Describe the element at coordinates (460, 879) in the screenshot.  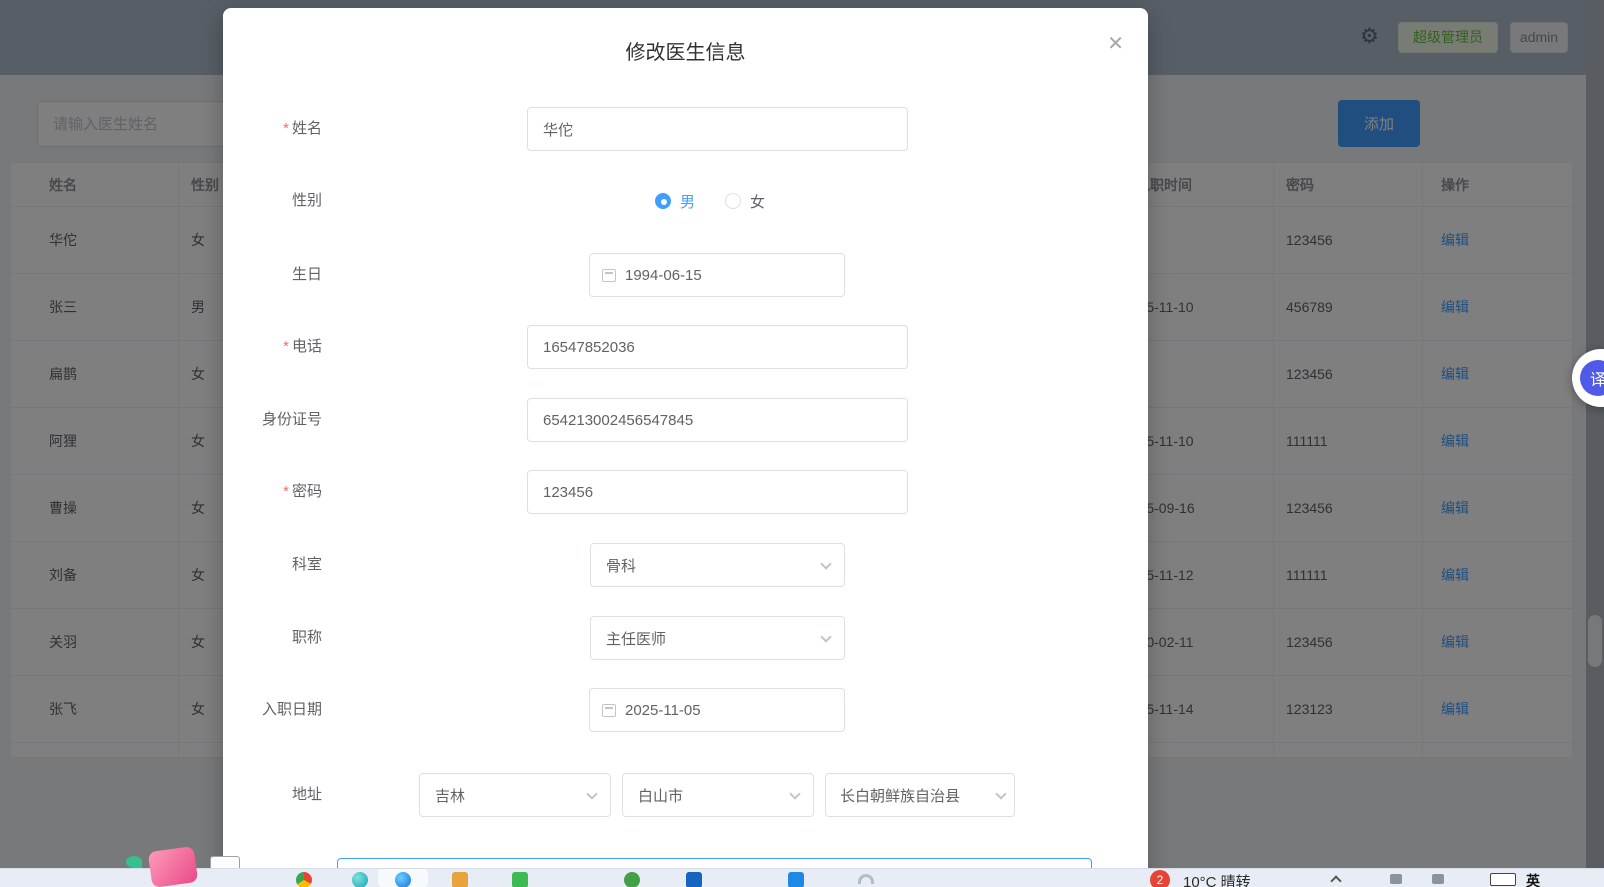
I see `amber-app-icon` at that location.